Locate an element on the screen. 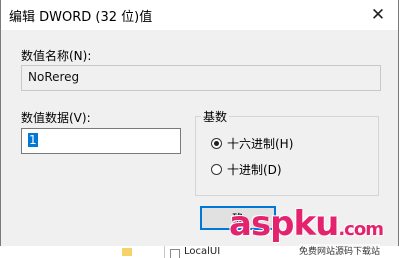 The height and width of the screenshot is (258, 399). background-item-text: LocalUI is located at coordinates (202, 251).